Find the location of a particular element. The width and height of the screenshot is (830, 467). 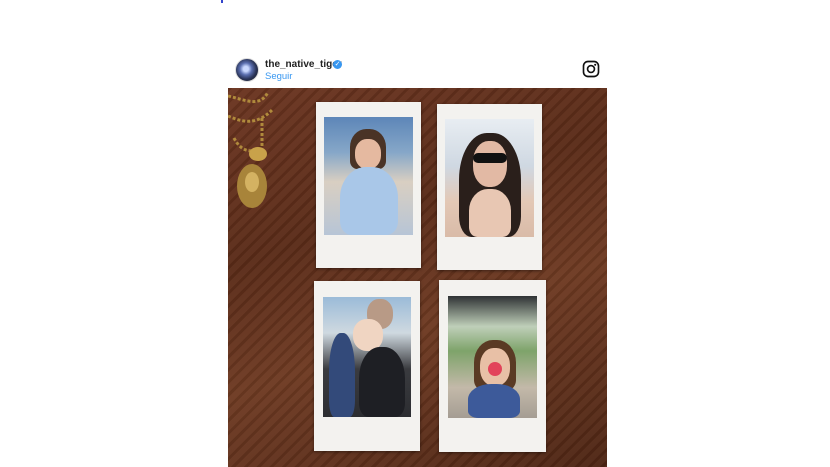

polaroid-photo-child is located at coordinates (492, 357).